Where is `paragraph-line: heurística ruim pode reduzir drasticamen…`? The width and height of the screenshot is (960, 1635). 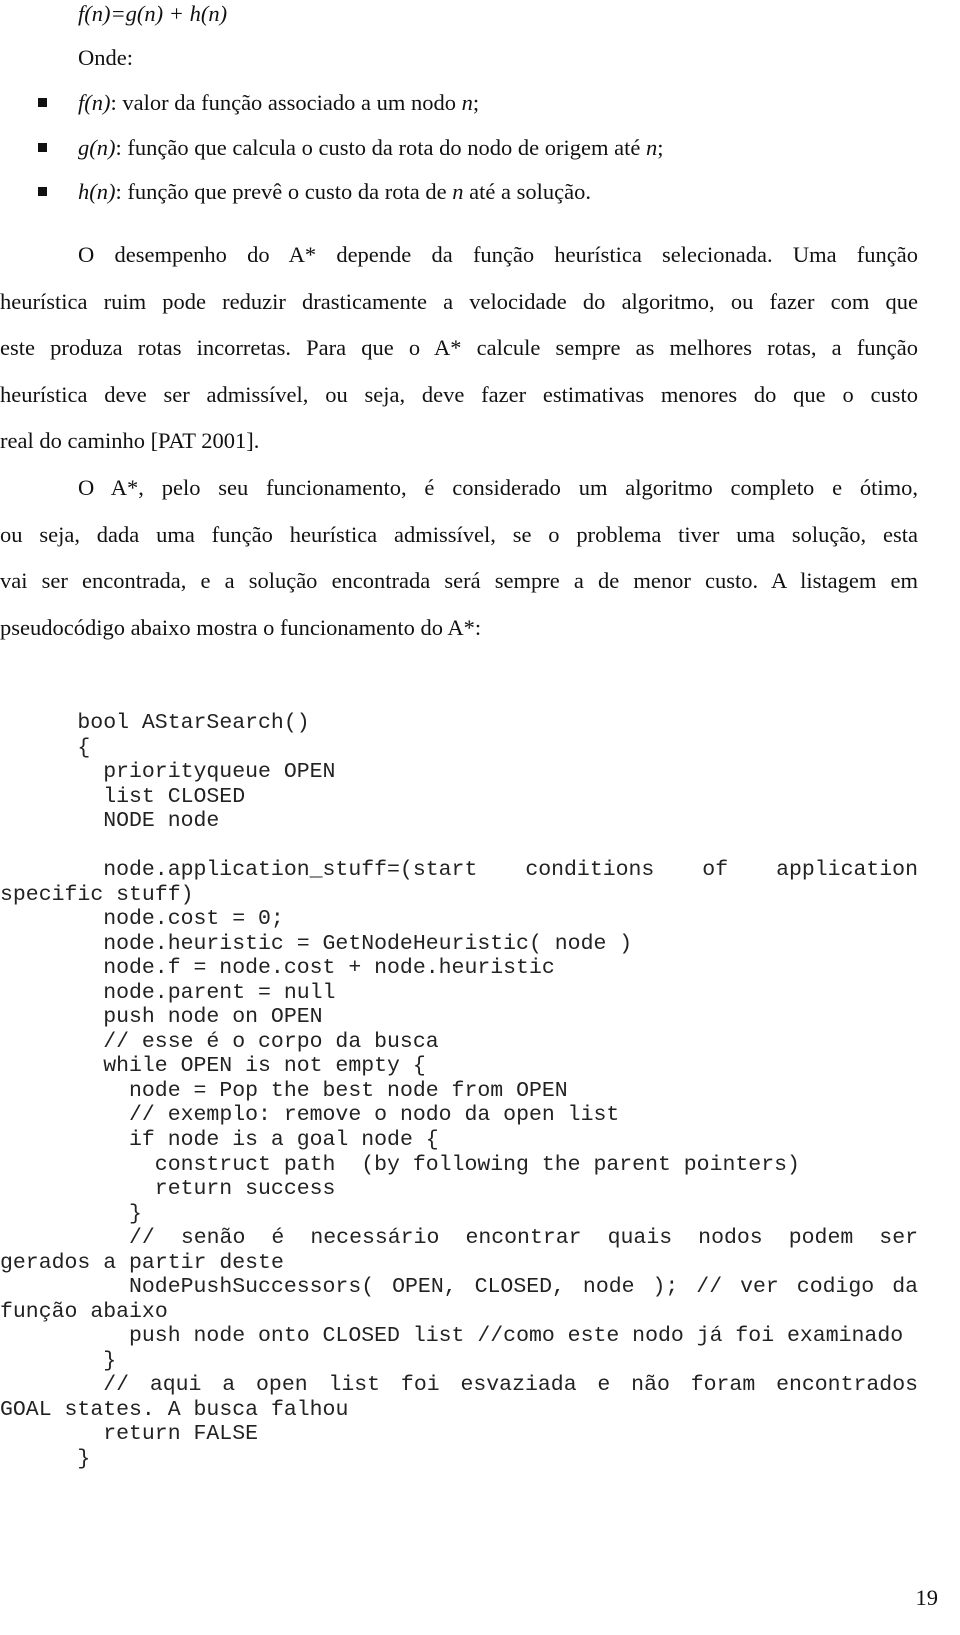 paragraph-line: heurística ruim pode reduzir drasticamen… is located at coordinates (459, 301).